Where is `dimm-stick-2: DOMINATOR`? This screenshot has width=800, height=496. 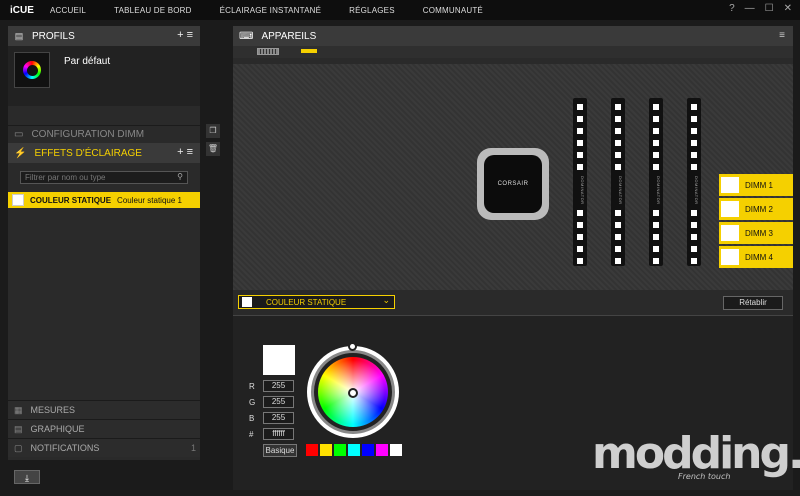
dimm-stick-2: DOMINATOR is located at coordinates (618, 182).